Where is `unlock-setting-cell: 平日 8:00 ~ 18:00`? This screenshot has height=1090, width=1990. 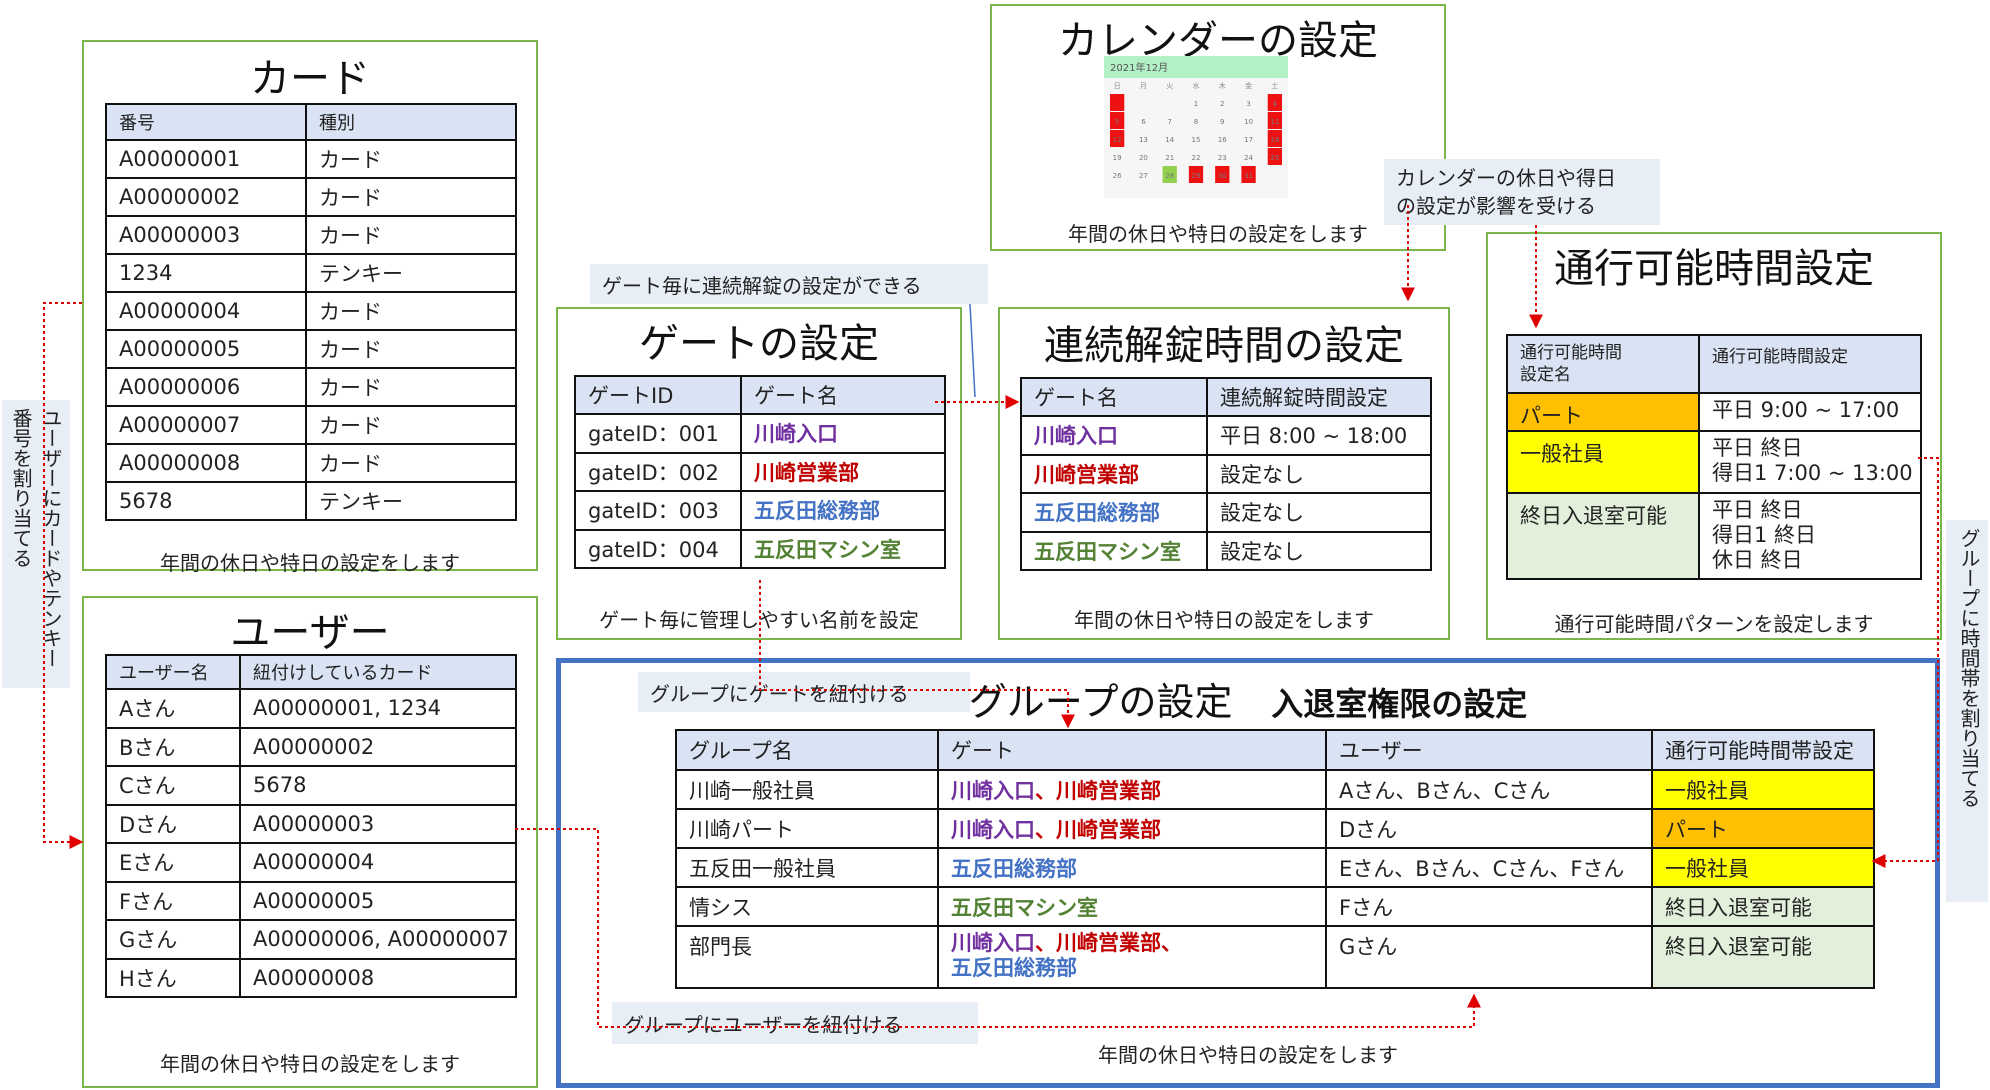
unlock-setting-cell: 平日 8:00 ~ 18:00 is located at coordinates (1319, 435).